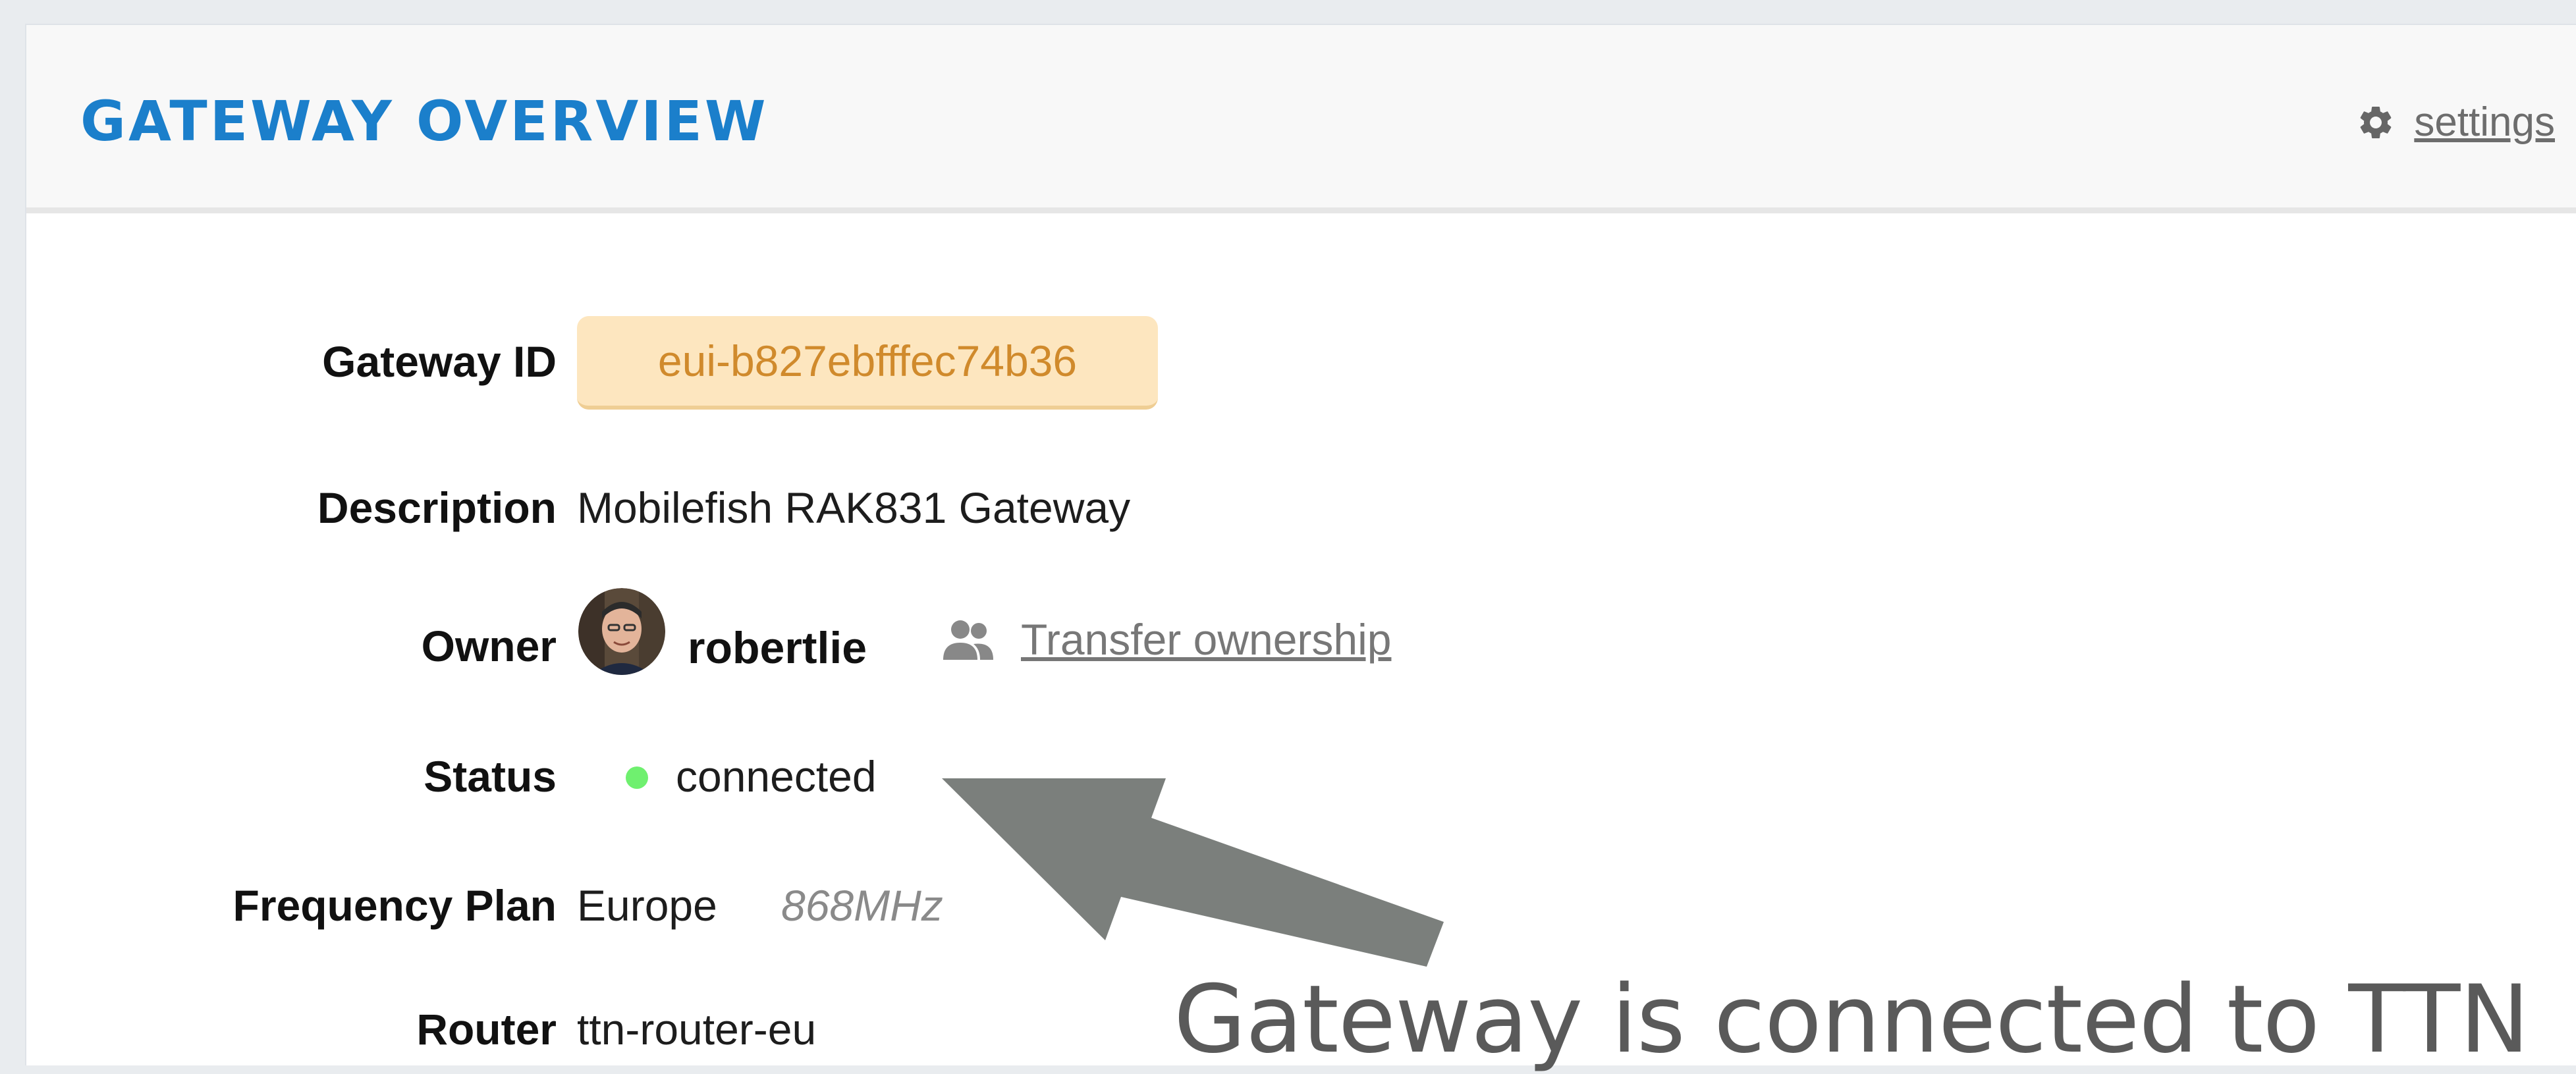 The width and height of the screenshot is (2576, 1074). I want to click on users-icon, so click(968, 639).